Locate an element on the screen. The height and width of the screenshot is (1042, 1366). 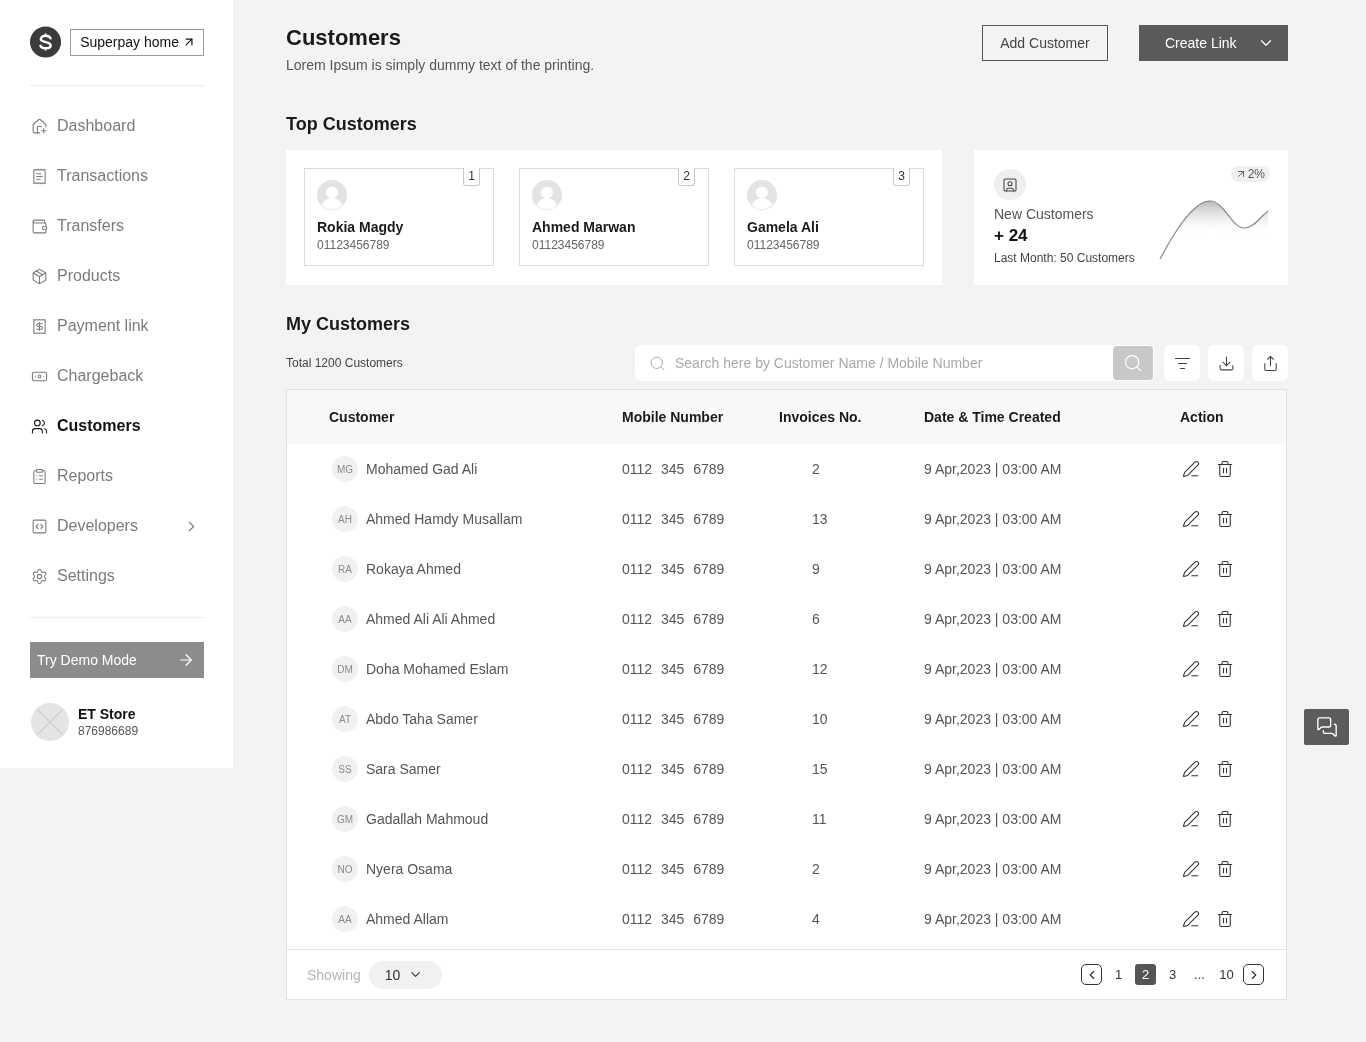
initials-avatar: GM is located at coordinates (345, 819).